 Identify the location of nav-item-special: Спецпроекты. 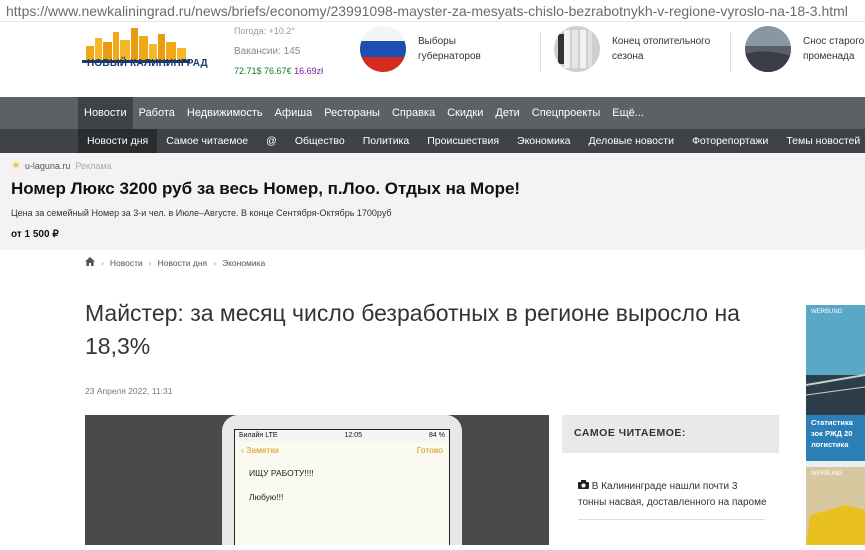
(566, 113).